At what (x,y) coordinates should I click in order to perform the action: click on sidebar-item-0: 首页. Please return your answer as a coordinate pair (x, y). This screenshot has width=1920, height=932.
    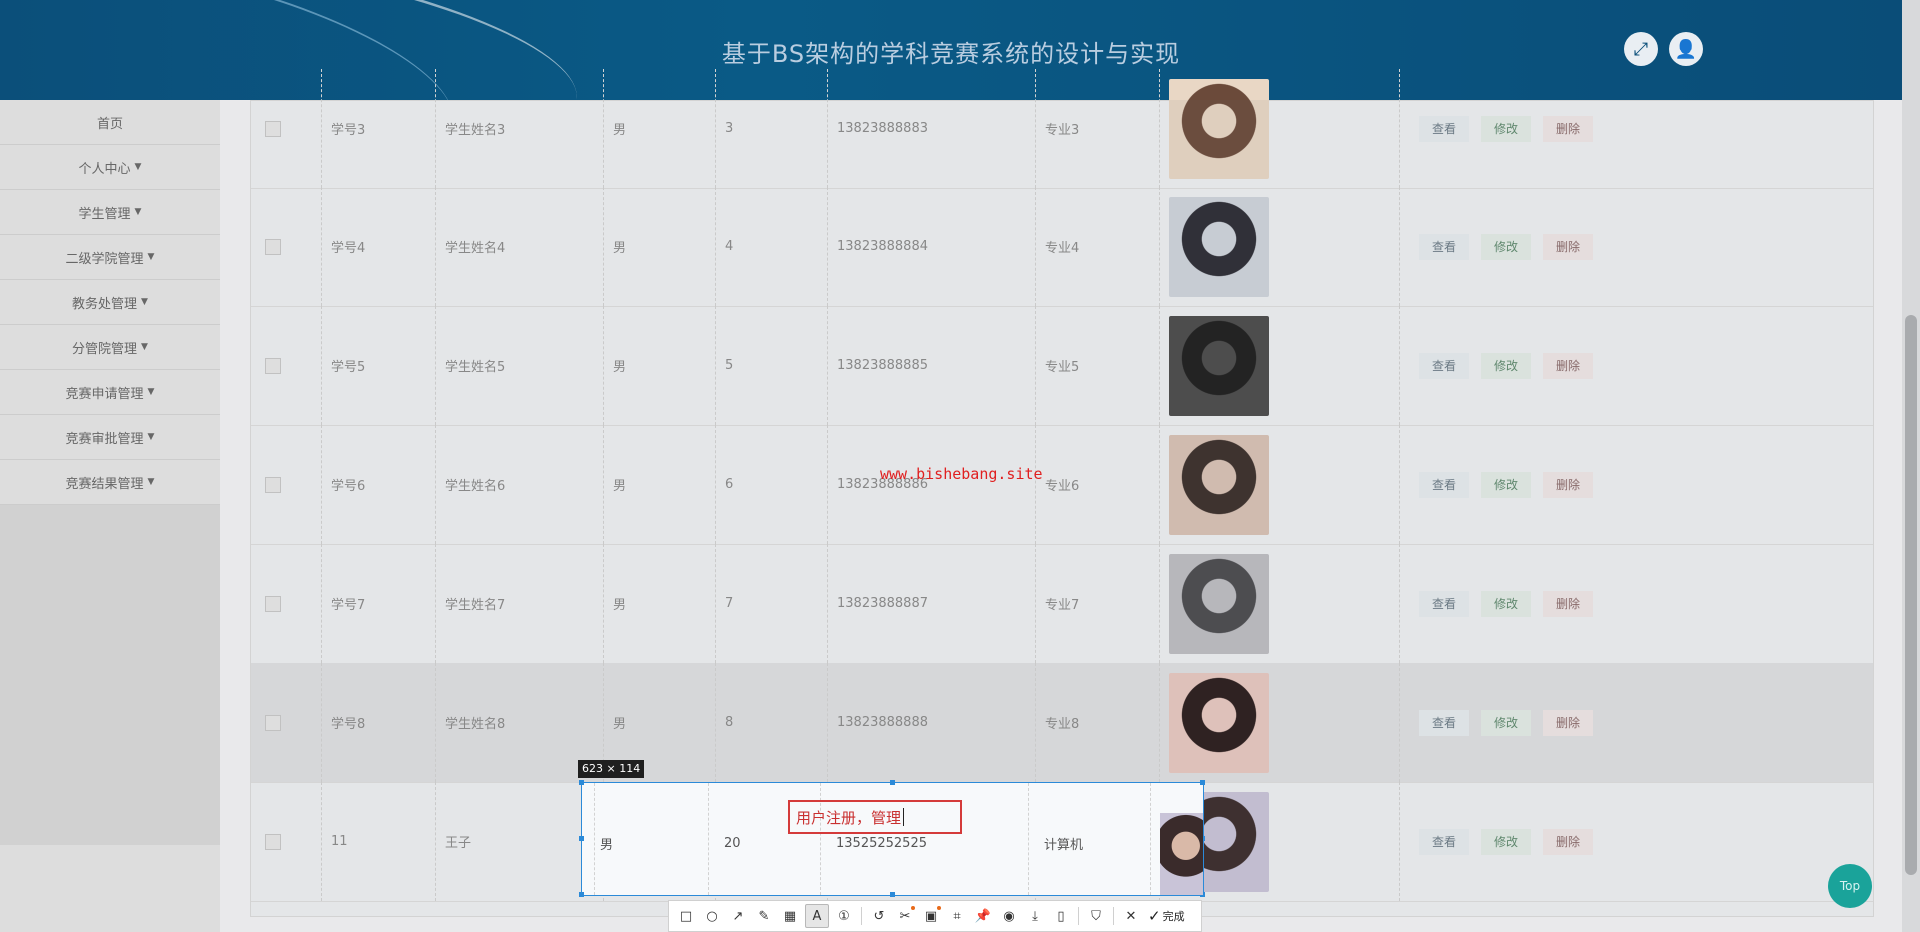
    Looking at the image, I should click on (110, 122).